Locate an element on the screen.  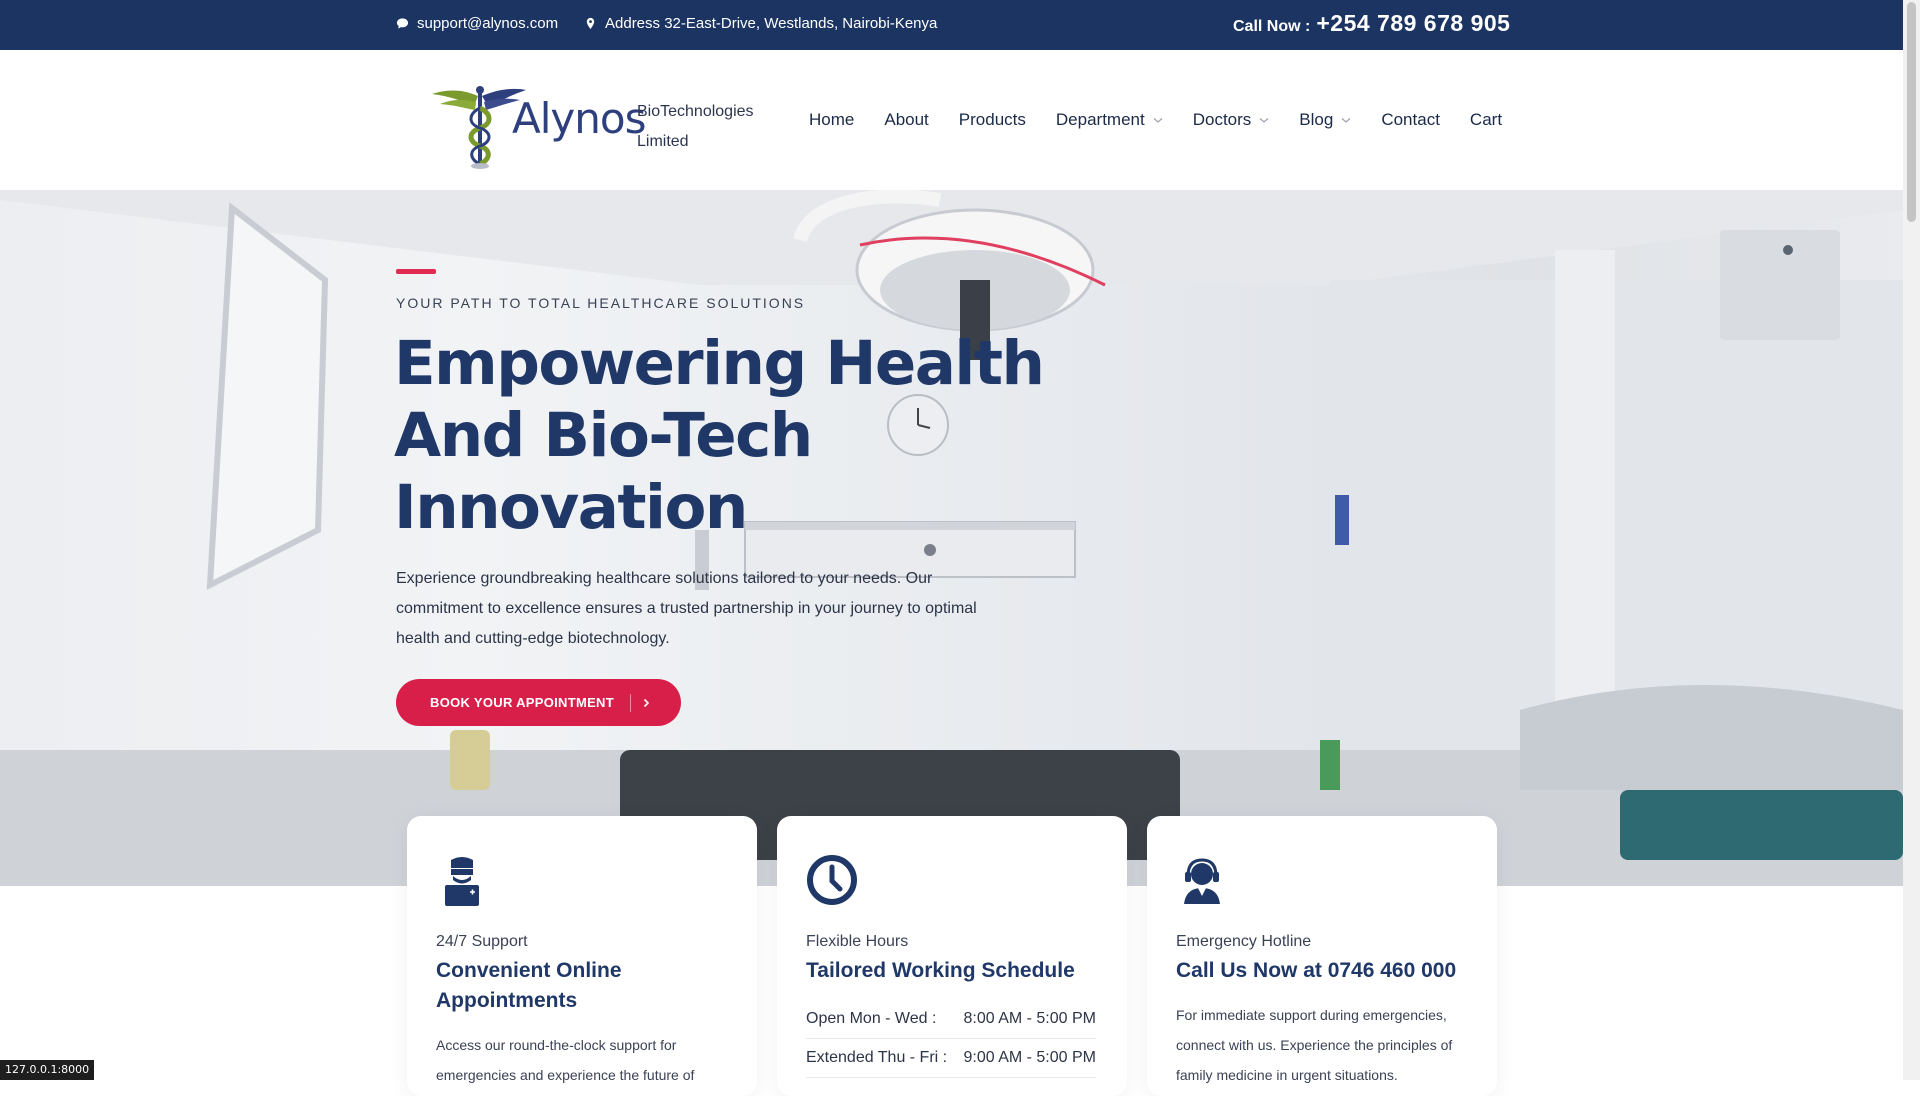
email-text: support@alynos.com is located at coordinates (488, 23).